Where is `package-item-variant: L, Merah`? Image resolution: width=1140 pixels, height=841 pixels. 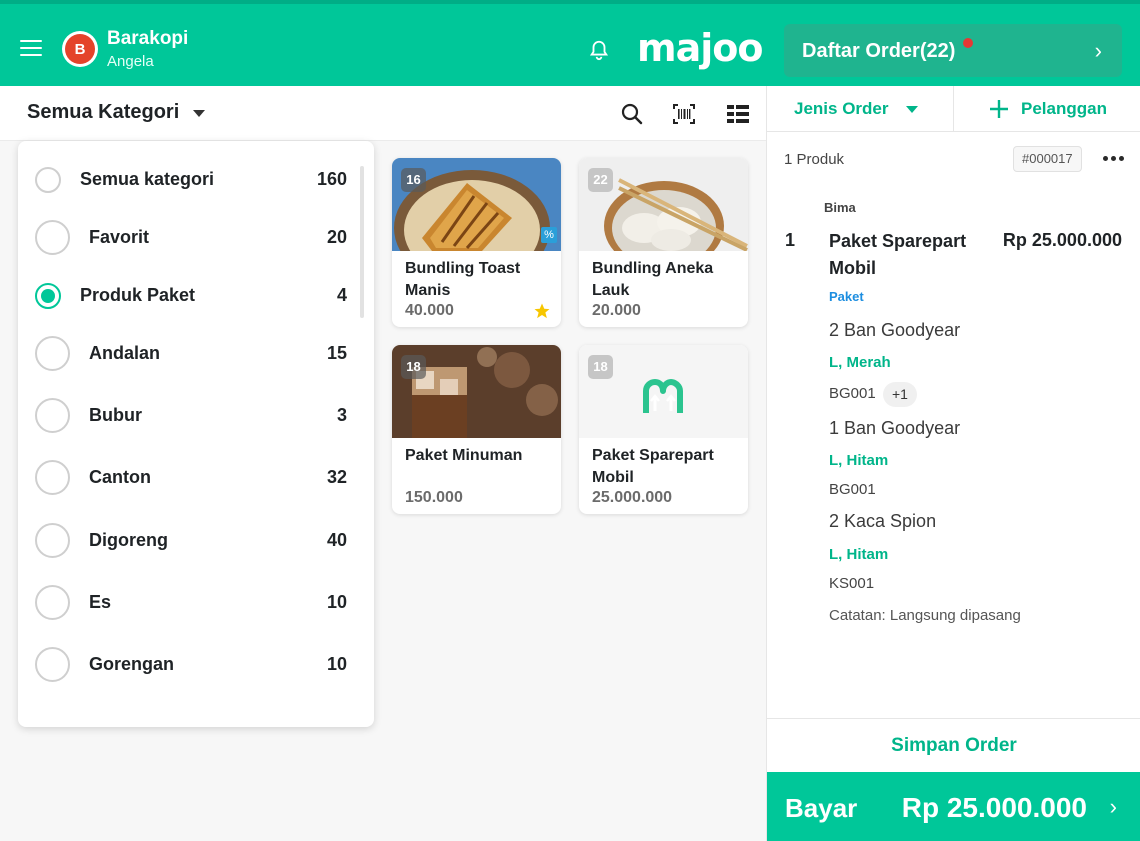 package-item-variant: L, Merah is located at coordinates (860, 362).